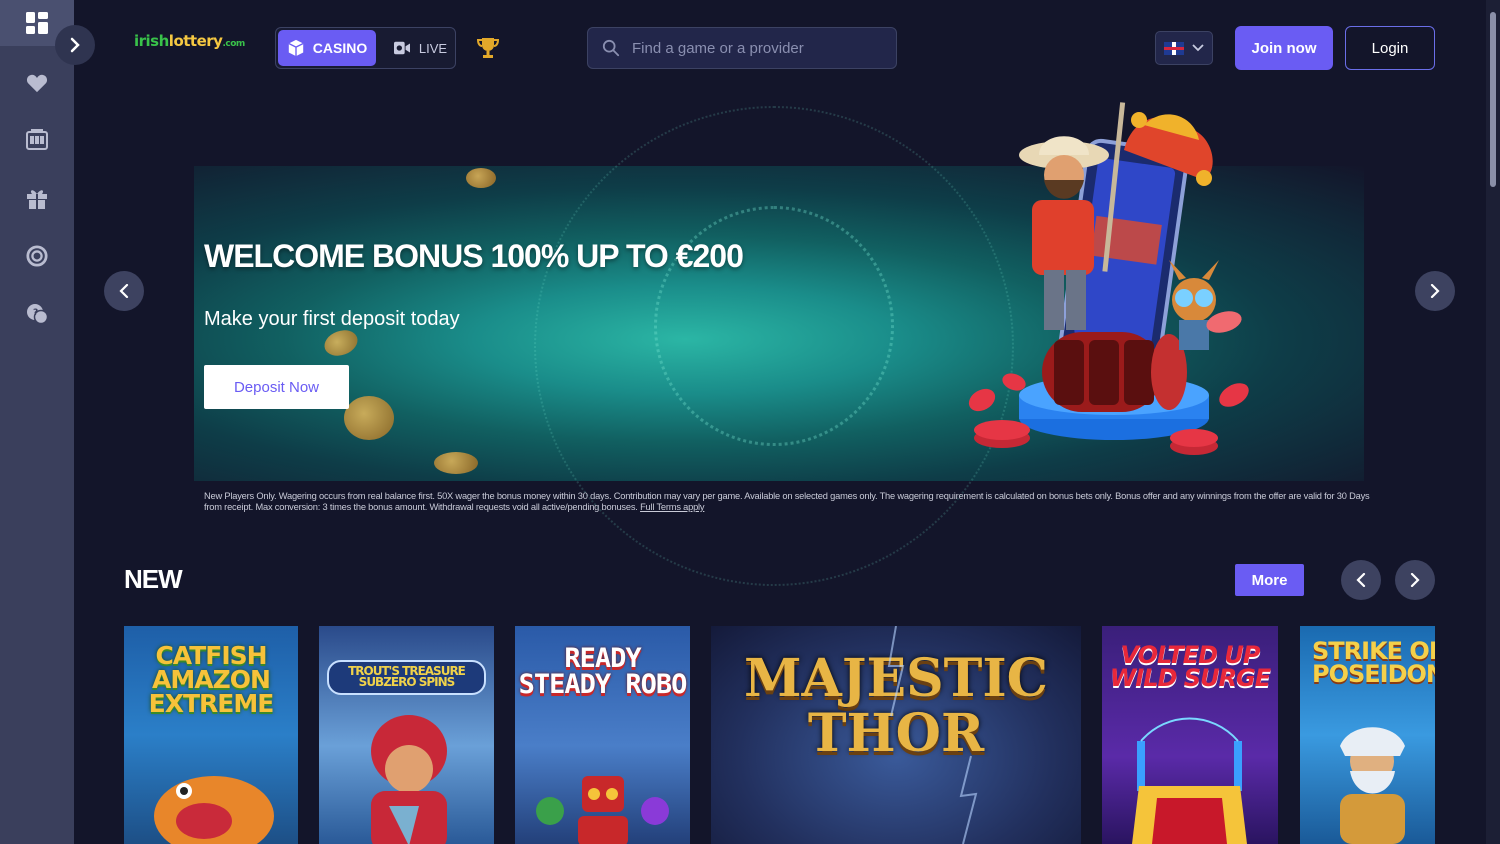 Image resolution: width=1500 pixels, height=844 pixels. I want to click on product-tabs: CASINO LIVE, so click(365, 48).